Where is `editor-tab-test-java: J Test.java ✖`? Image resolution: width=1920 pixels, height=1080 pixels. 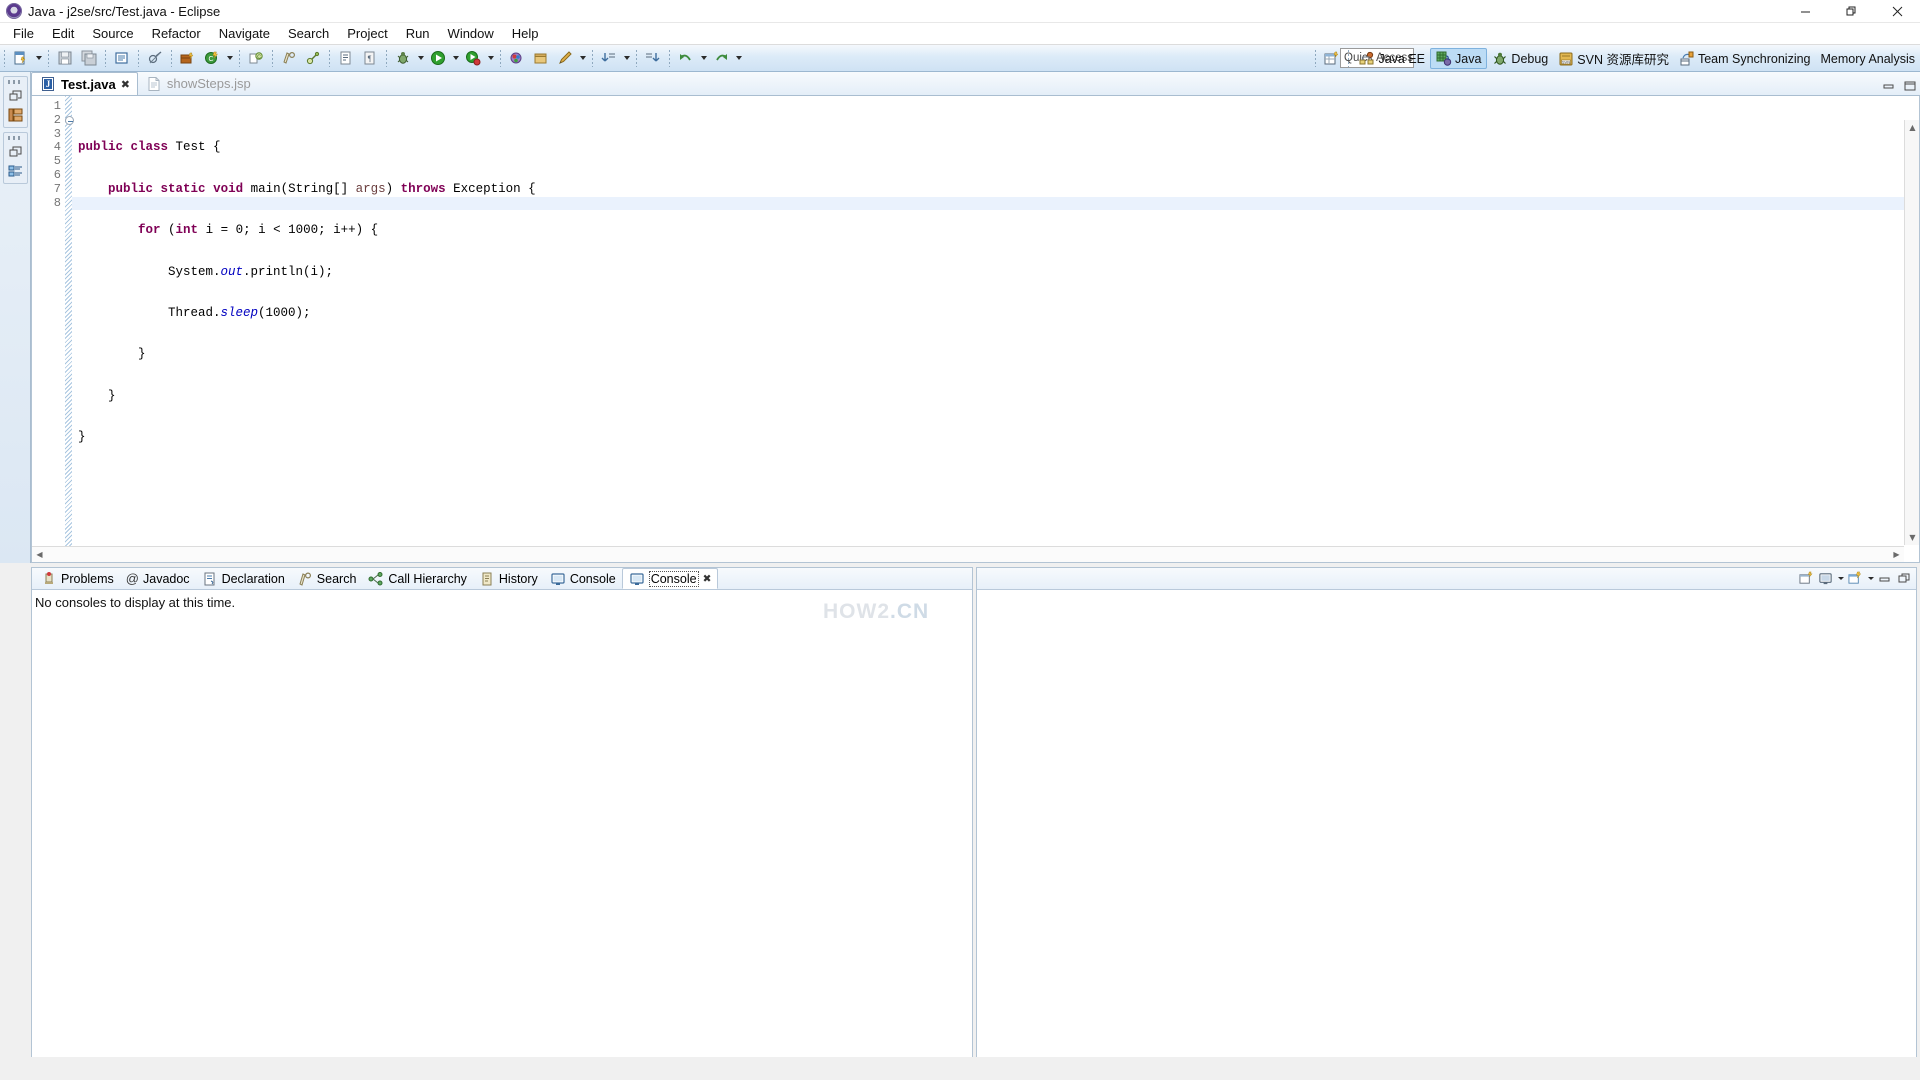
editor-tab-test-java: J Test.java ✖ is located at coordinates (84, 83).